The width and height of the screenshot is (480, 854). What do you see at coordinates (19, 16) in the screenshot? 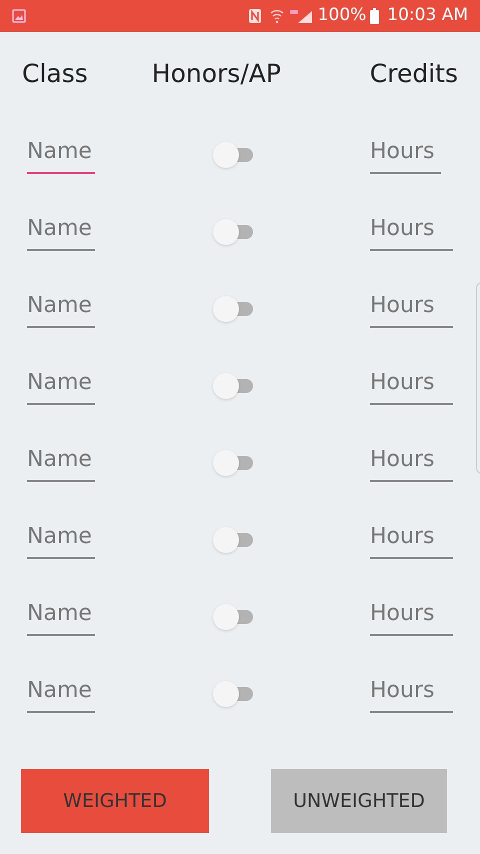
I see `picture-icon` at bounding box center [19, 16].